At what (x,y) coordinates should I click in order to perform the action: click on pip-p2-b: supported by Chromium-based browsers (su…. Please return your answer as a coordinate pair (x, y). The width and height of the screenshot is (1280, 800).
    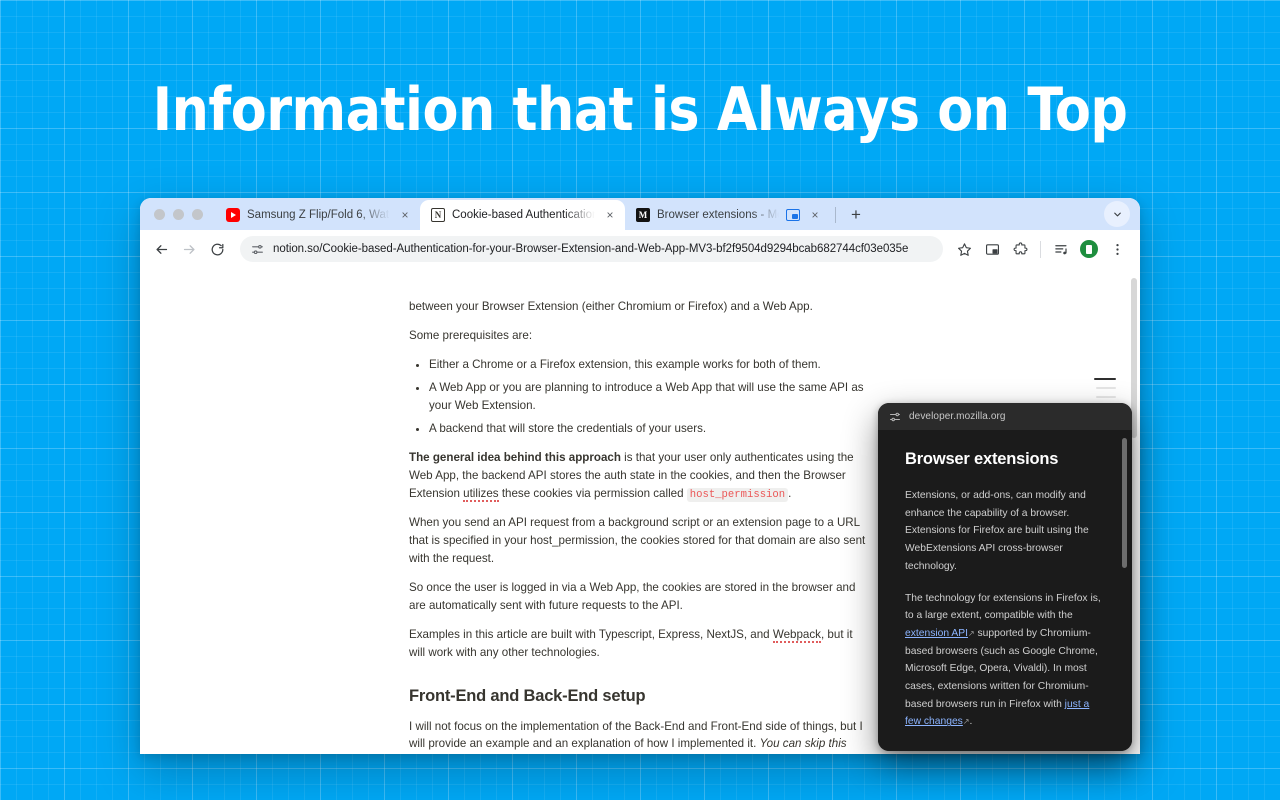
    Looking at the image, I should click on (1001, 668).